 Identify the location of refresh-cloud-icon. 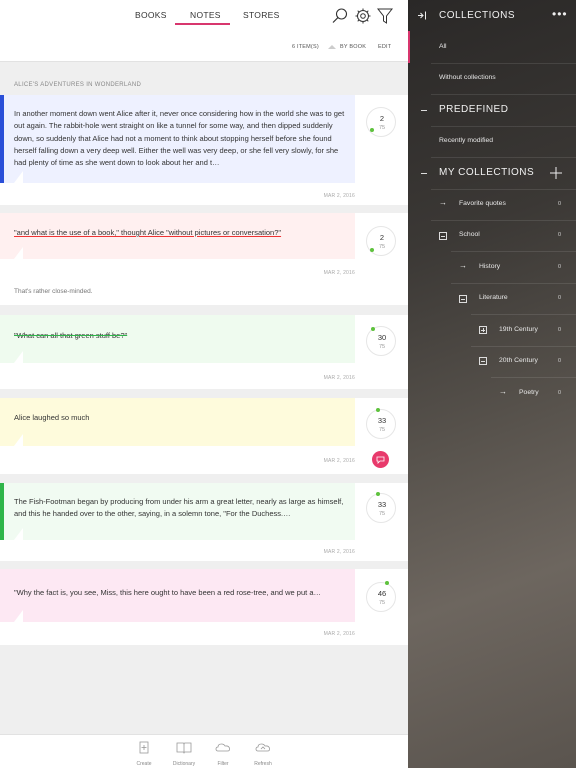
(262, 747).